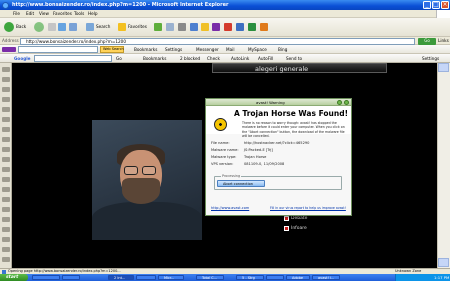 The width and height of the screenshot is (450, 281). What do you see at coordinates (346, 102) in the screenshot?
I see `dialog-close-icon` at bounding box center [346, 102].